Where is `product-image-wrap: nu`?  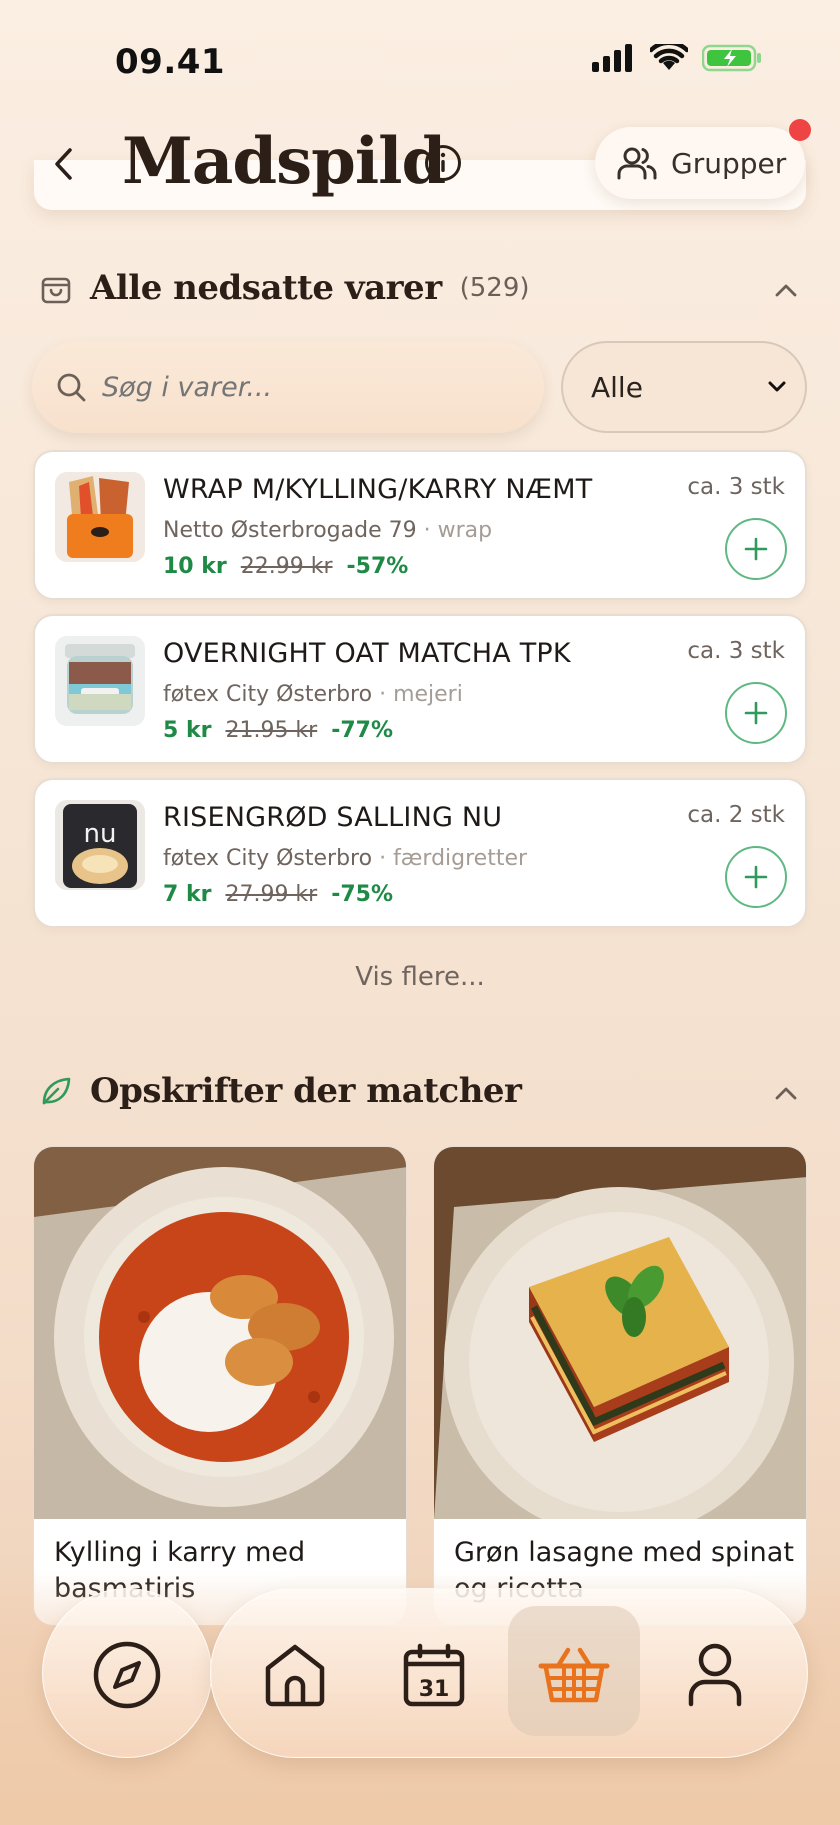
product-image-wrap: nu is located at coordinates (100, 845).